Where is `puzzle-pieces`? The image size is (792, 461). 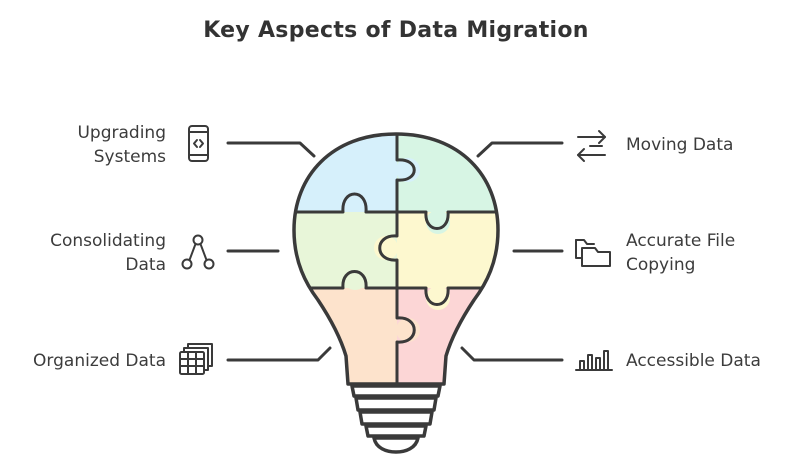 puzzle-pieces is located at coordinates (396, 259).